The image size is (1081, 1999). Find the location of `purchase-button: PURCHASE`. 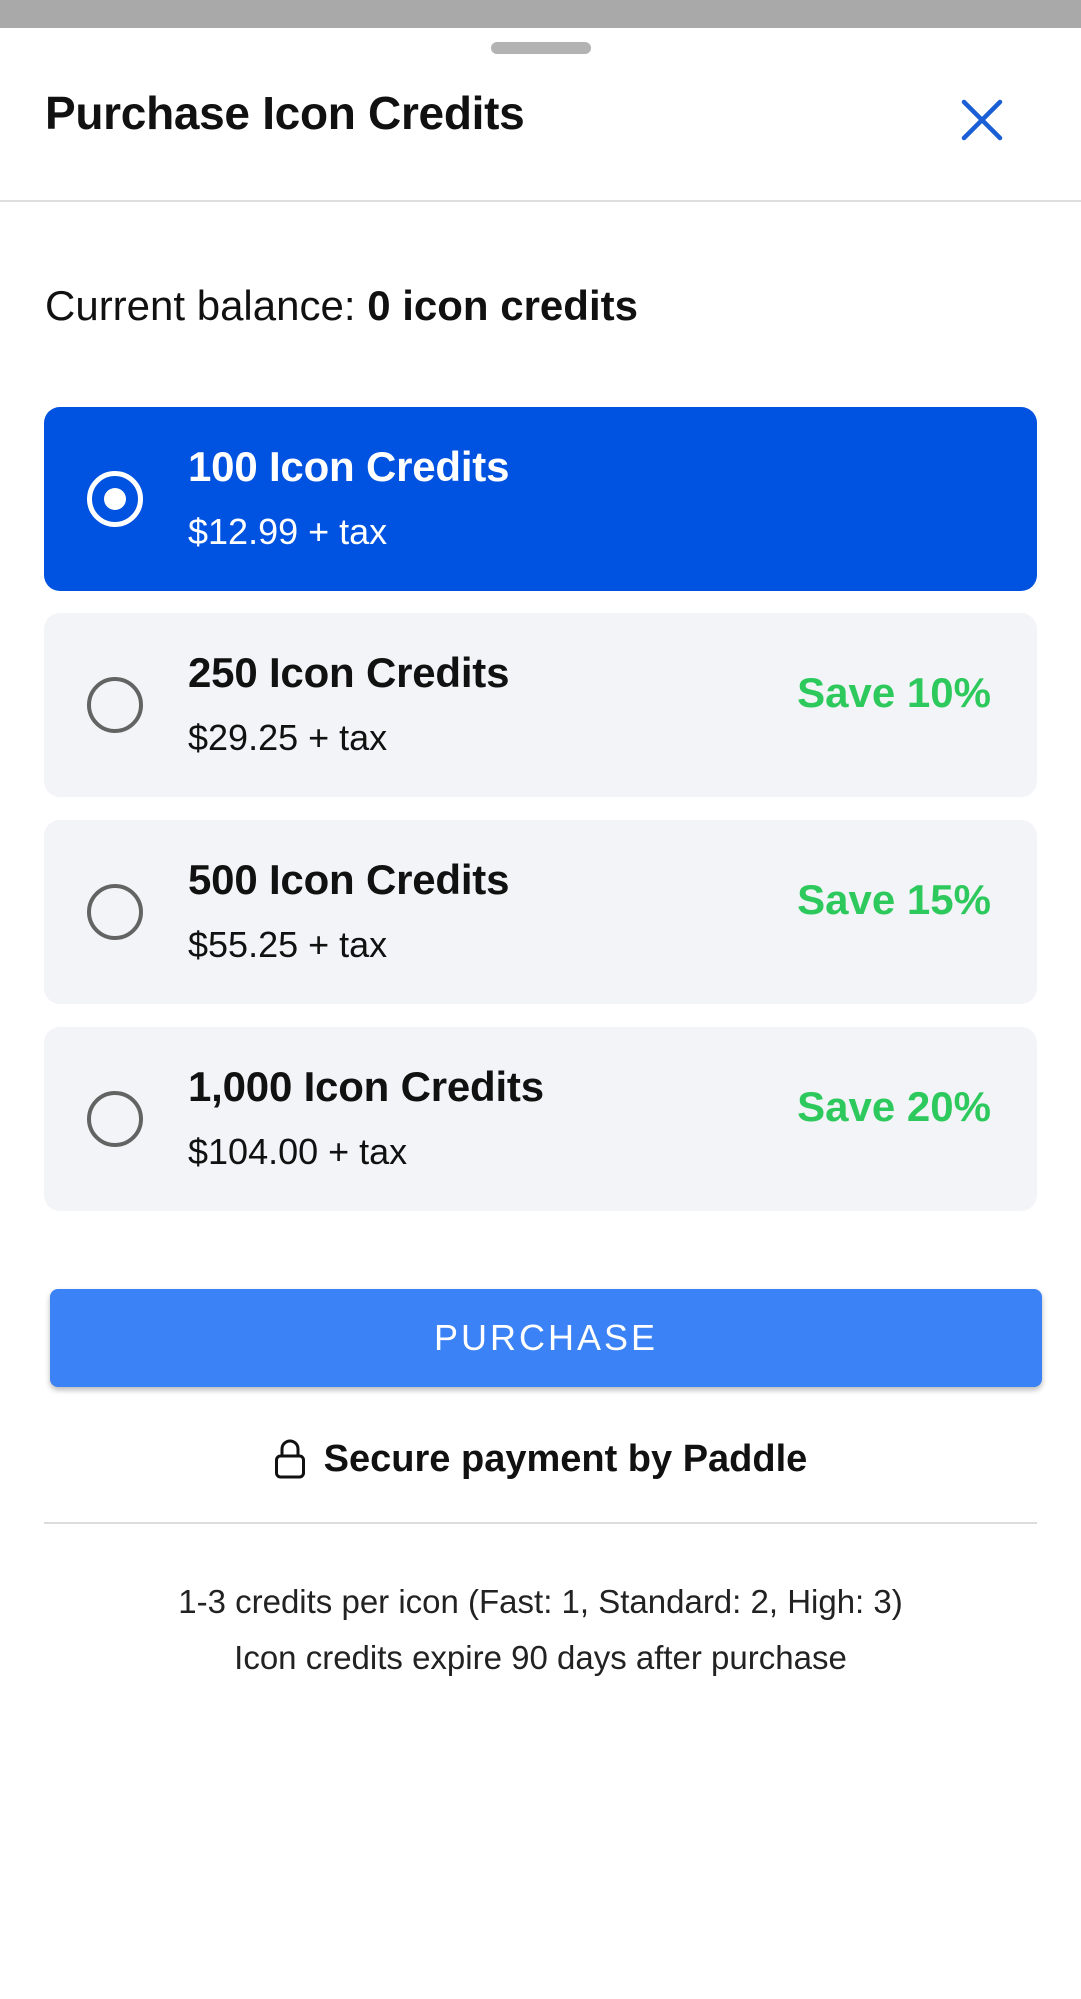

purchase-button: PURCHASE is located at coordinates (546, 1338).